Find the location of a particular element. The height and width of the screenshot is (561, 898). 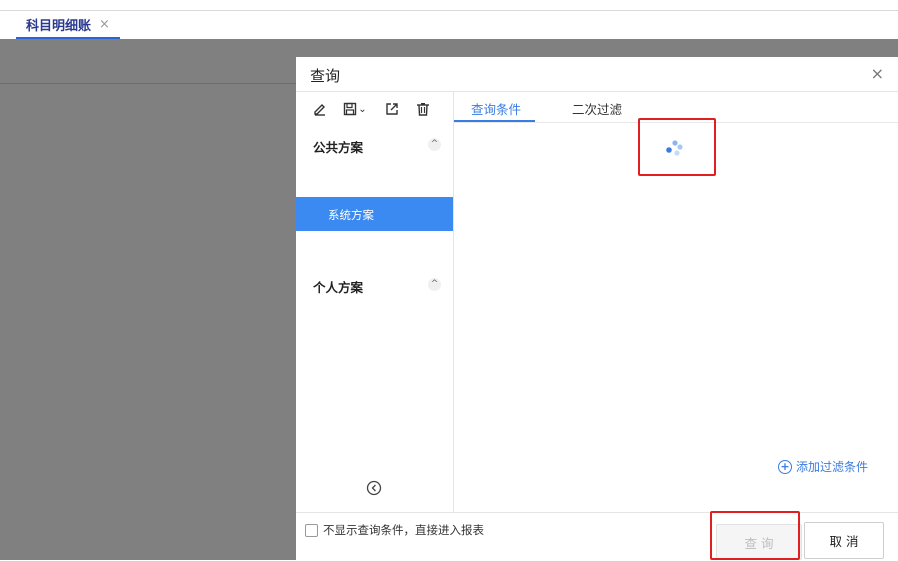

tab-ledger-detail: 科目明细账 × is located at coordinates (68, 25).